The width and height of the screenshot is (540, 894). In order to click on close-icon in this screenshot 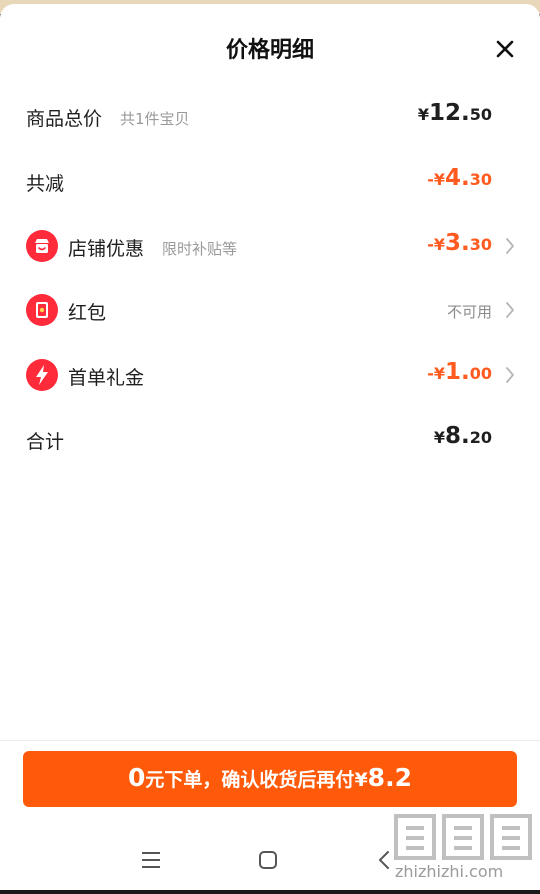, I will do `click(505, 49)`.